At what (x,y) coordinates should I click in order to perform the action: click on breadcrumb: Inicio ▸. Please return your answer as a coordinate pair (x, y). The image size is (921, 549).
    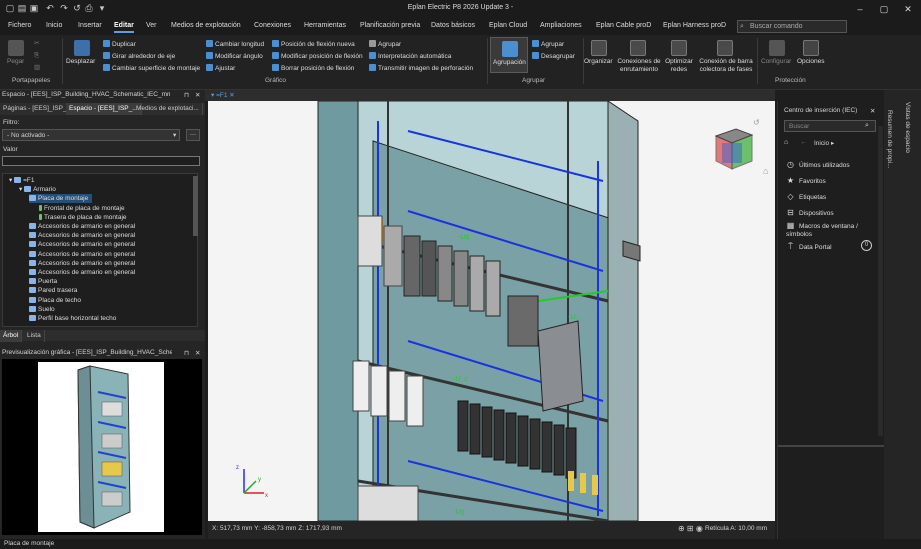
    Looking at the image, I should click on (824, 143).